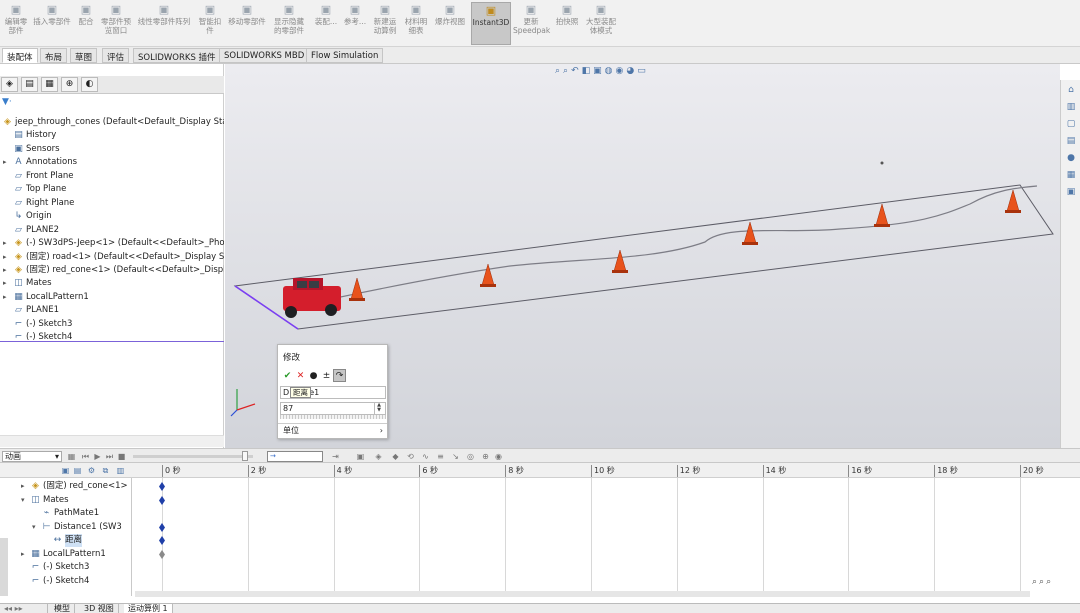  What do you see at coordinates (601, 23) in the screenshot?
I see `ribbon-button-16: ▣ 大型装配 体模式` at bounding box center [601, 23].